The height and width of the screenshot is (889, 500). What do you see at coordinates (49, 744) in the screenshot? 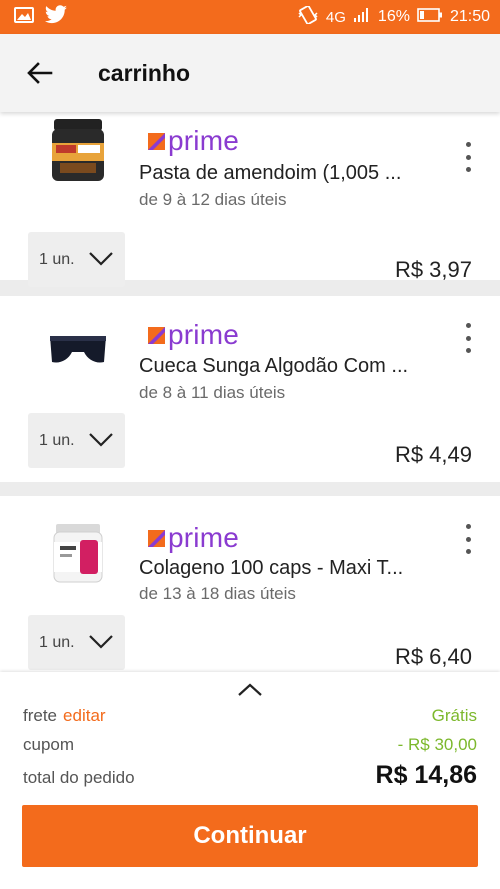
I see `coupon-label: cupom` at bounding box center [49, 744].